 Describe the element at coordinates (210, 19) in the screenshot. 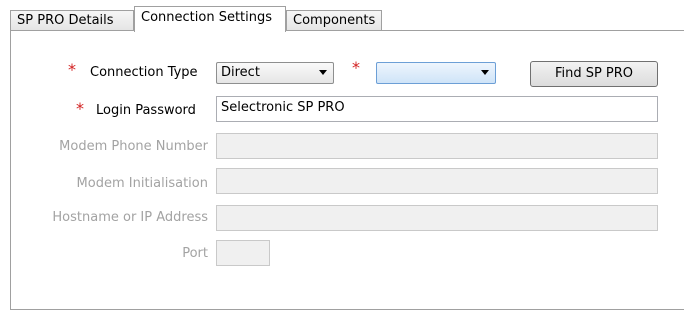

I see `tab-connection-settings: Connection Settings` at that location.